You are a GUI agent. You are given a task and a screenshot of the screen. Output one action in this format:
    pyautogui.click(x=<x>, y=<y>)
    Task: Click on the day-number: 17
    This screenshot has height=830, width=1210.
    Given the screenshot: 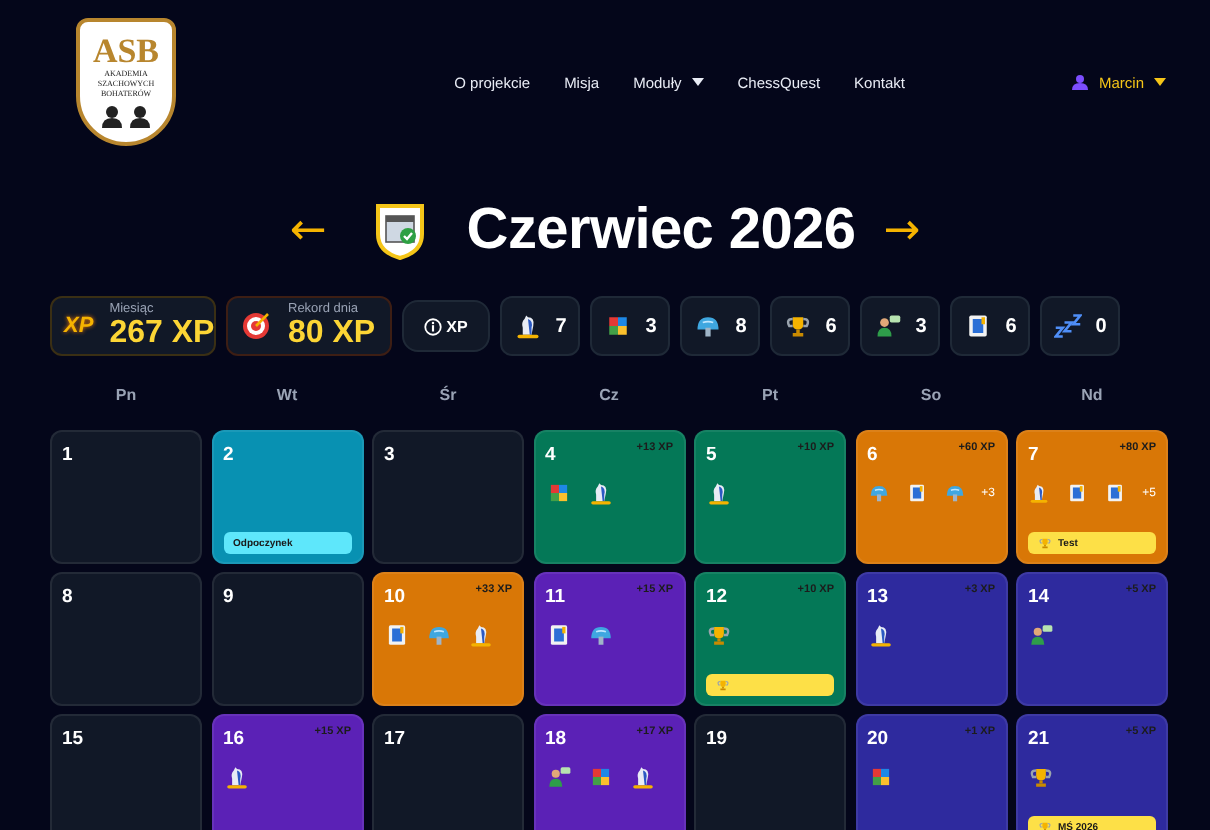 What is the action you would take?
    pyautogui.click(x=395, y=739)
    